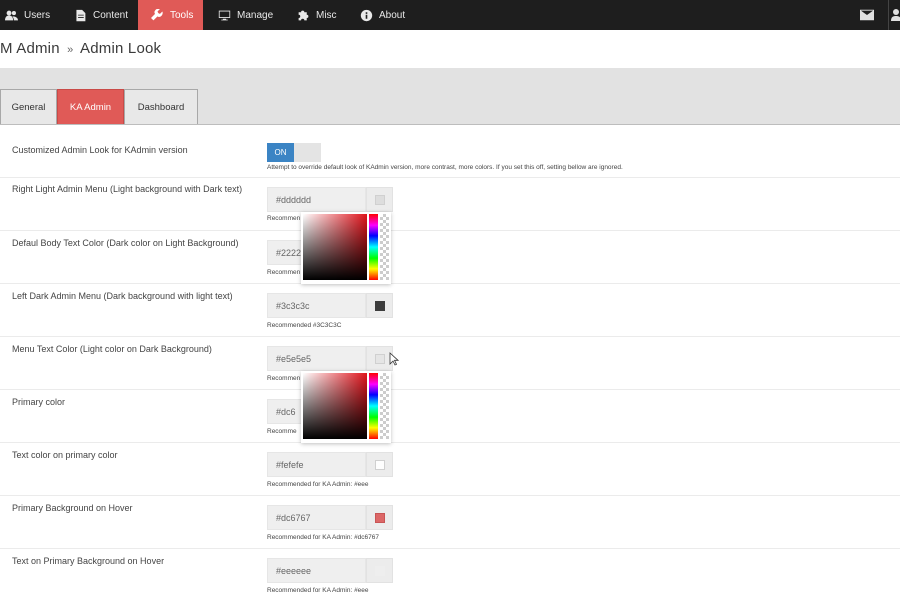 The image size is (900, 600). Describe the element at coordinates (182, 15) in the screenshot. I see `nav-tools-label: Tools` at that location.